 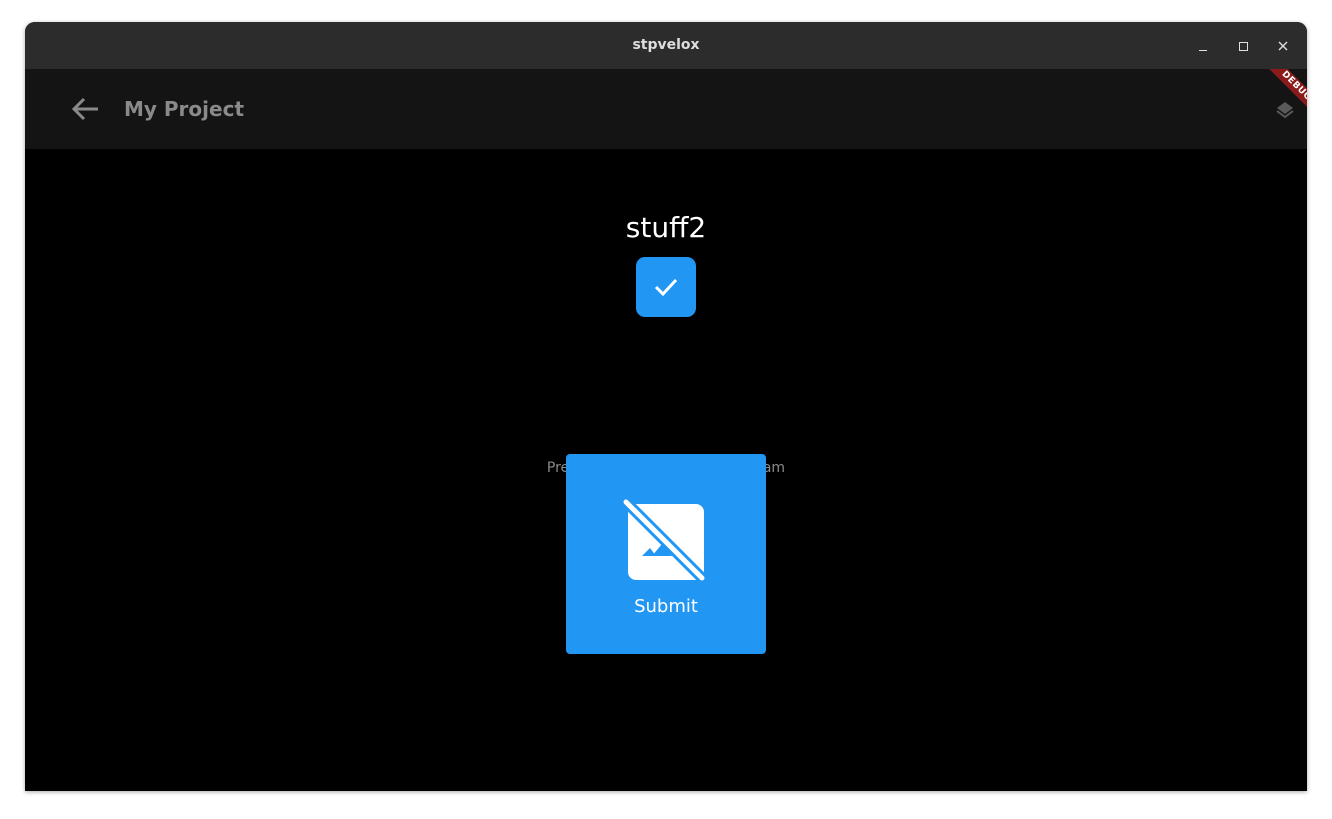 I want to click on item-checkbox, so click(x=666, y=287).